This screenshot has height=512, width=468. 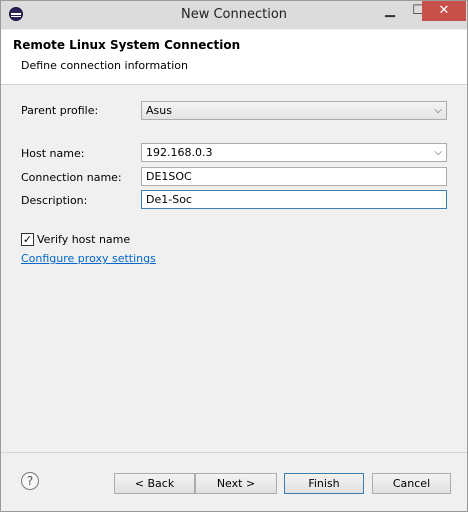 What do you see at coordinates (54, 200) in the screenshot?
I see `description-label: Description:` at bounding box center [54, 200].